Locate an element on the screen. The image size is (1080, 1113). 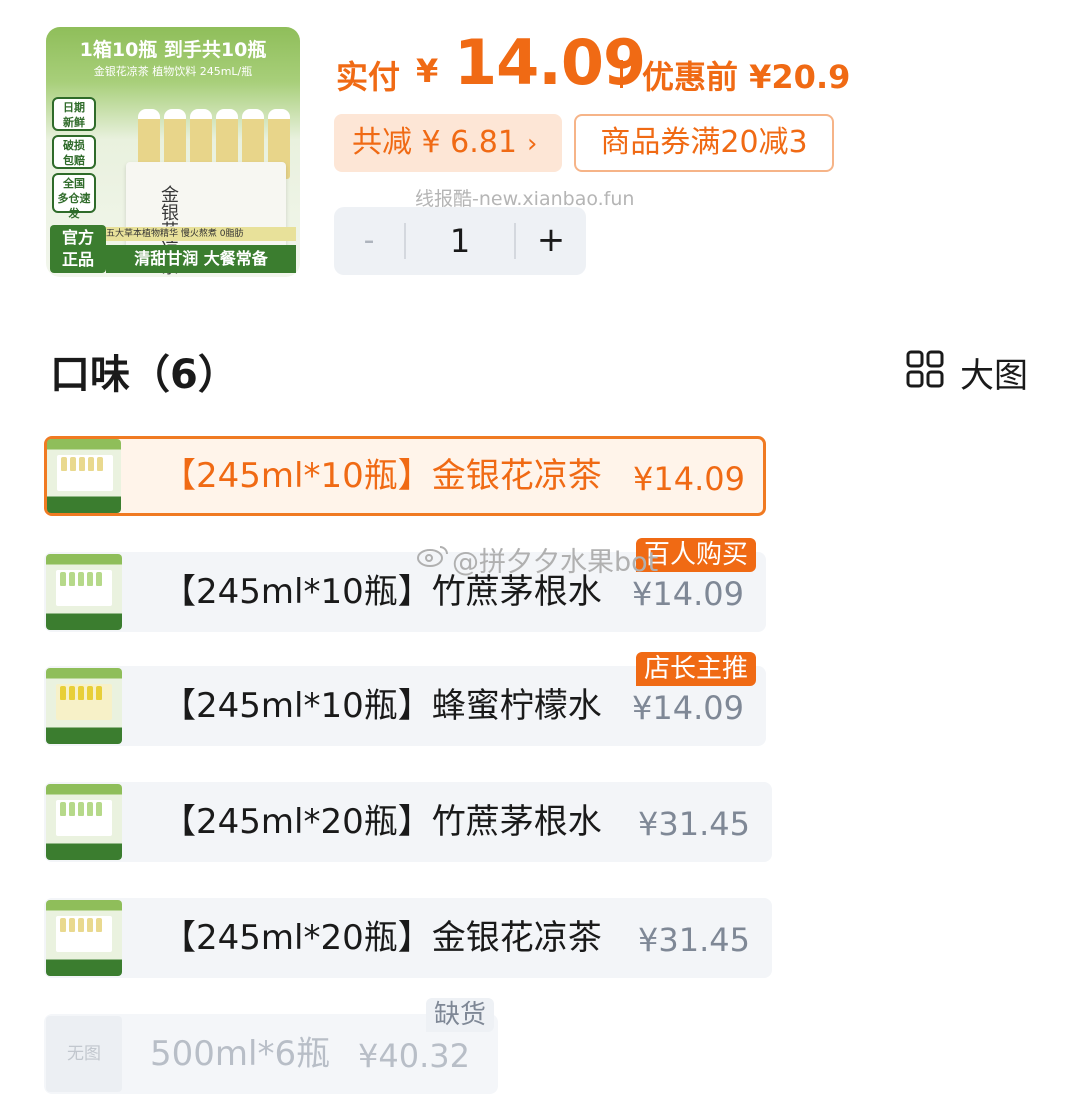
coupon-tag: 商品券满20减3 is located at coordinates (704, 143).